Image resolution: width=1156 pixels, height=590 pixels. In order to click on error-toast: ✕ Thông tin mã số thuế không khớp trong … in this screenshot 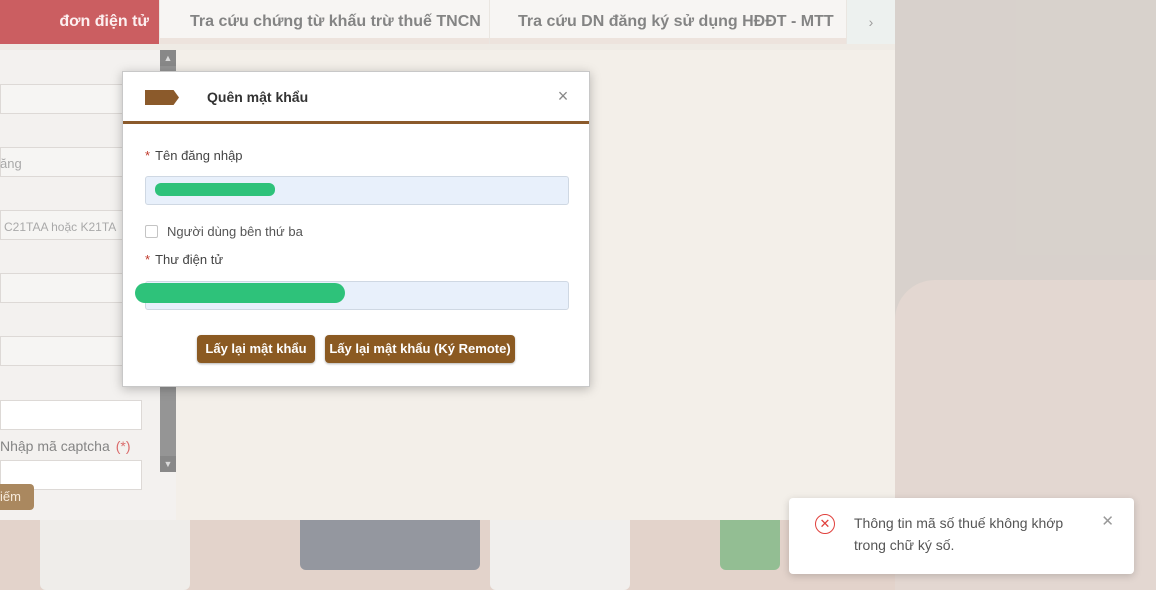, I will do `click(961, 536)`.